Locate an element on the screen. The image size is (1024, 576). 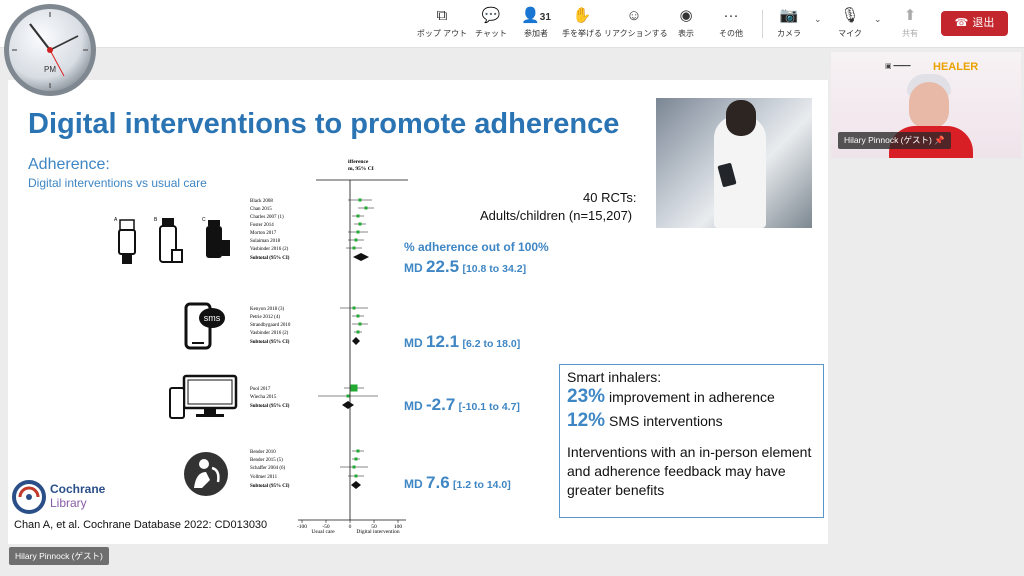
healer-logo: HEALER is located at coordinates (956, 67).